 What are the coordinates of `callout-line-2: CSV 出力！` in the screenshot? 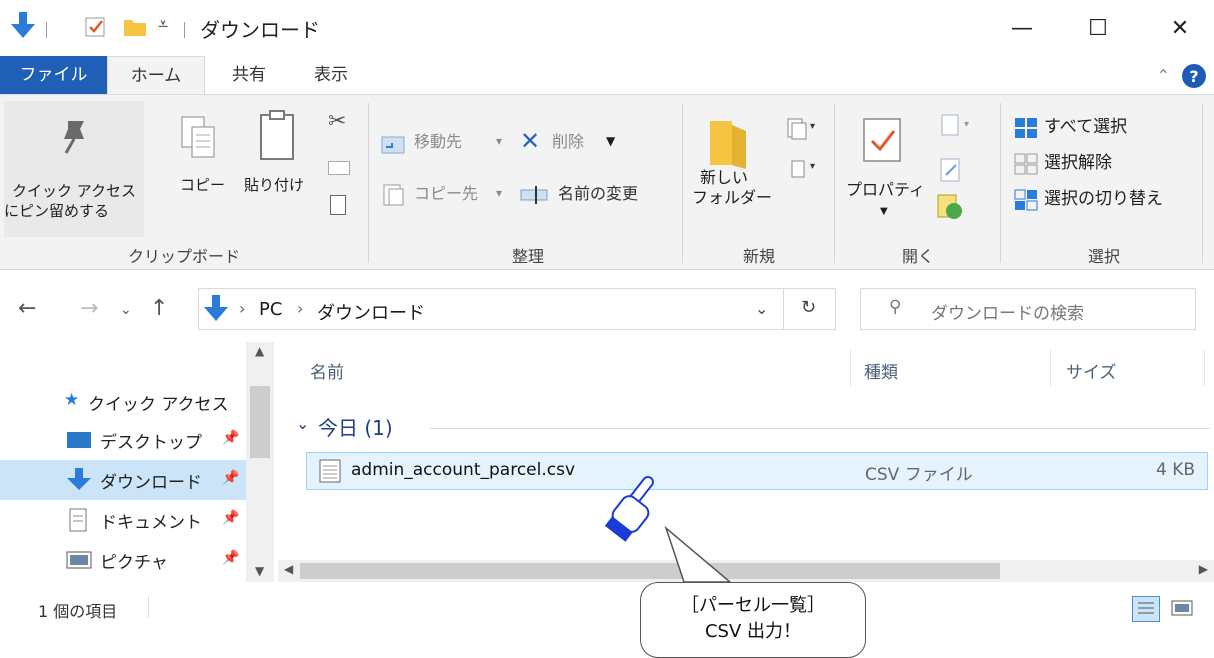 It's located at (753, 631).